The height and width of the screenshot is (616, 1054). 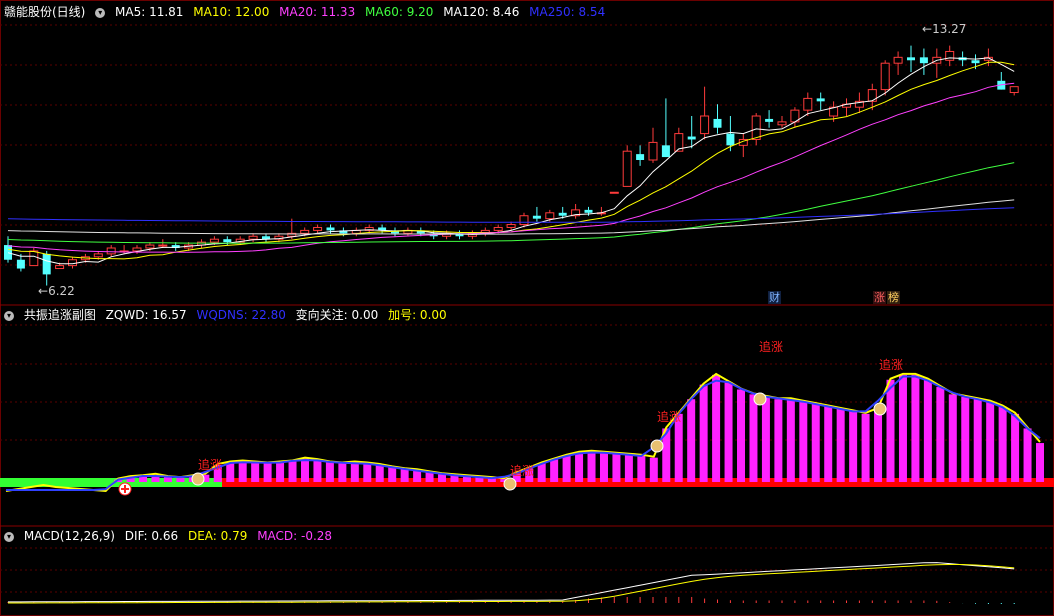 What do you see at coordinates (893, 297) in the screenshot?
I see `bang-flag: 榜` at bounding box center [893, 297].